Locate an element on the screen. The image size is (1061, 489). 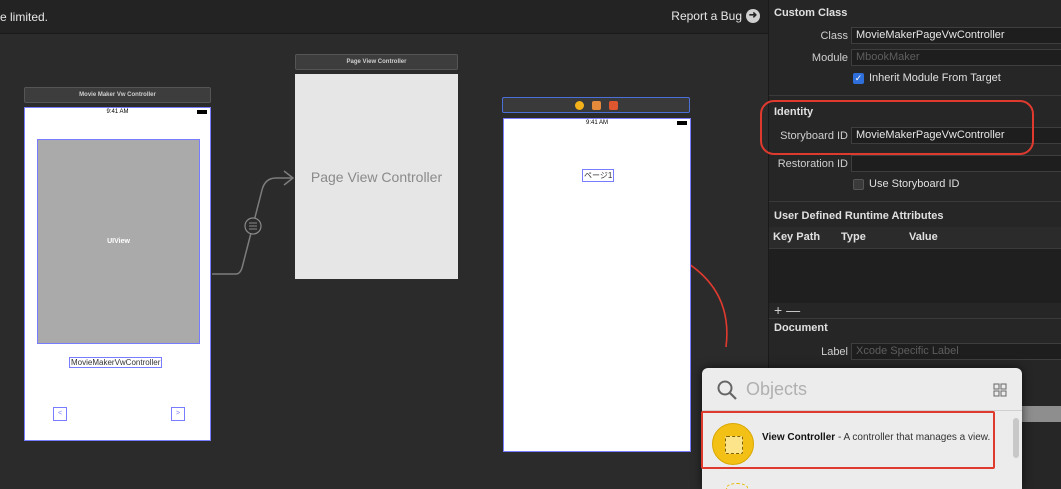
search-icon is located at coordinates (727, 390).